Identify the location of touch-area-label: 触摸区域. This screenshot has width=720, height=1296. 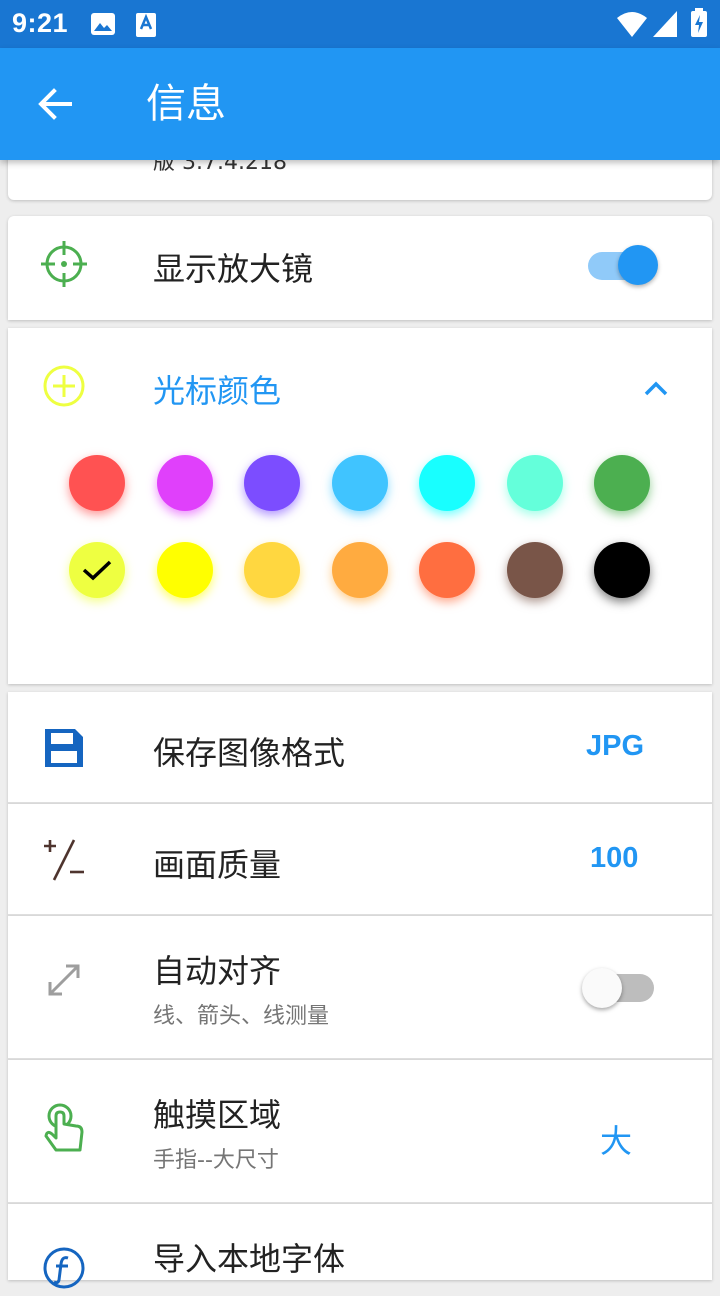
(217, 1115).